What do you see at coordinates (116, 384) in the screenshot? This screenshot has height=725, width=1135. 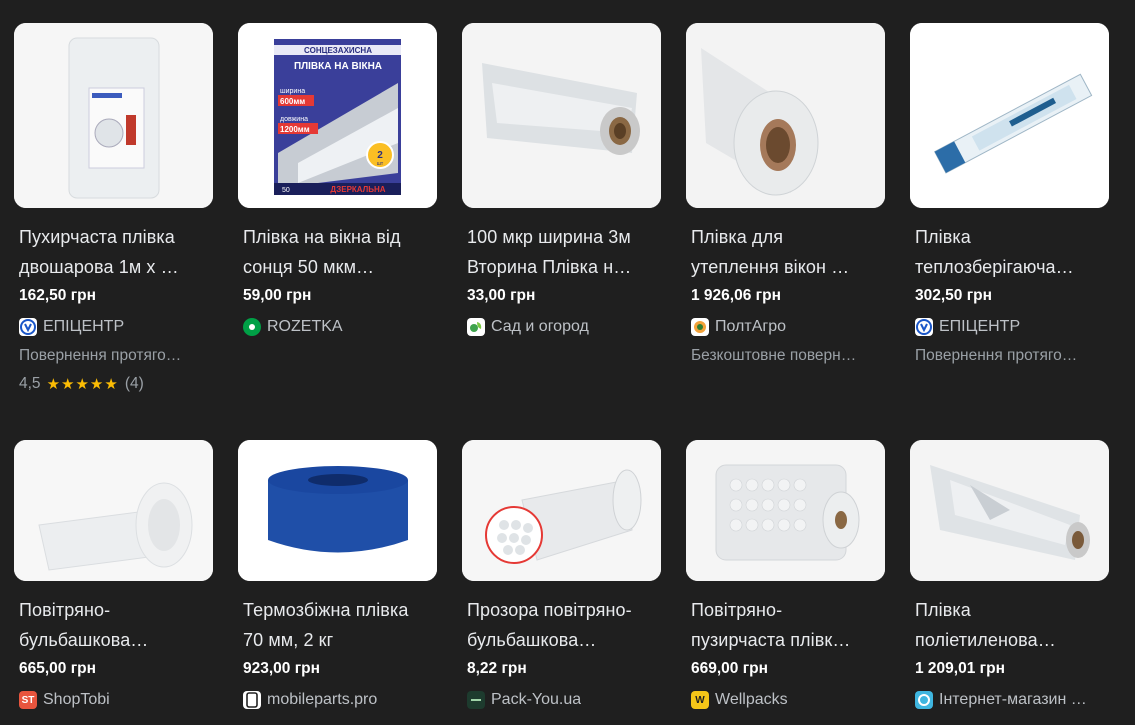 I see `rating: 4,5 ★★★★★ (4)` at bounding box center [116, 384].